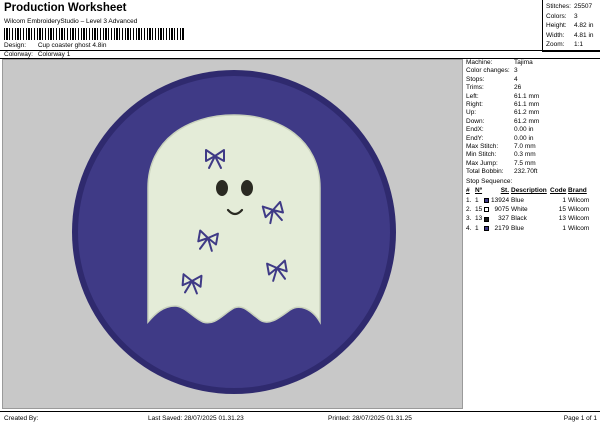 The image size is (600, 424). Describe the element at coordinates (555, 45) in the screenshot. I see `stat-label: Zoom:` at that location.